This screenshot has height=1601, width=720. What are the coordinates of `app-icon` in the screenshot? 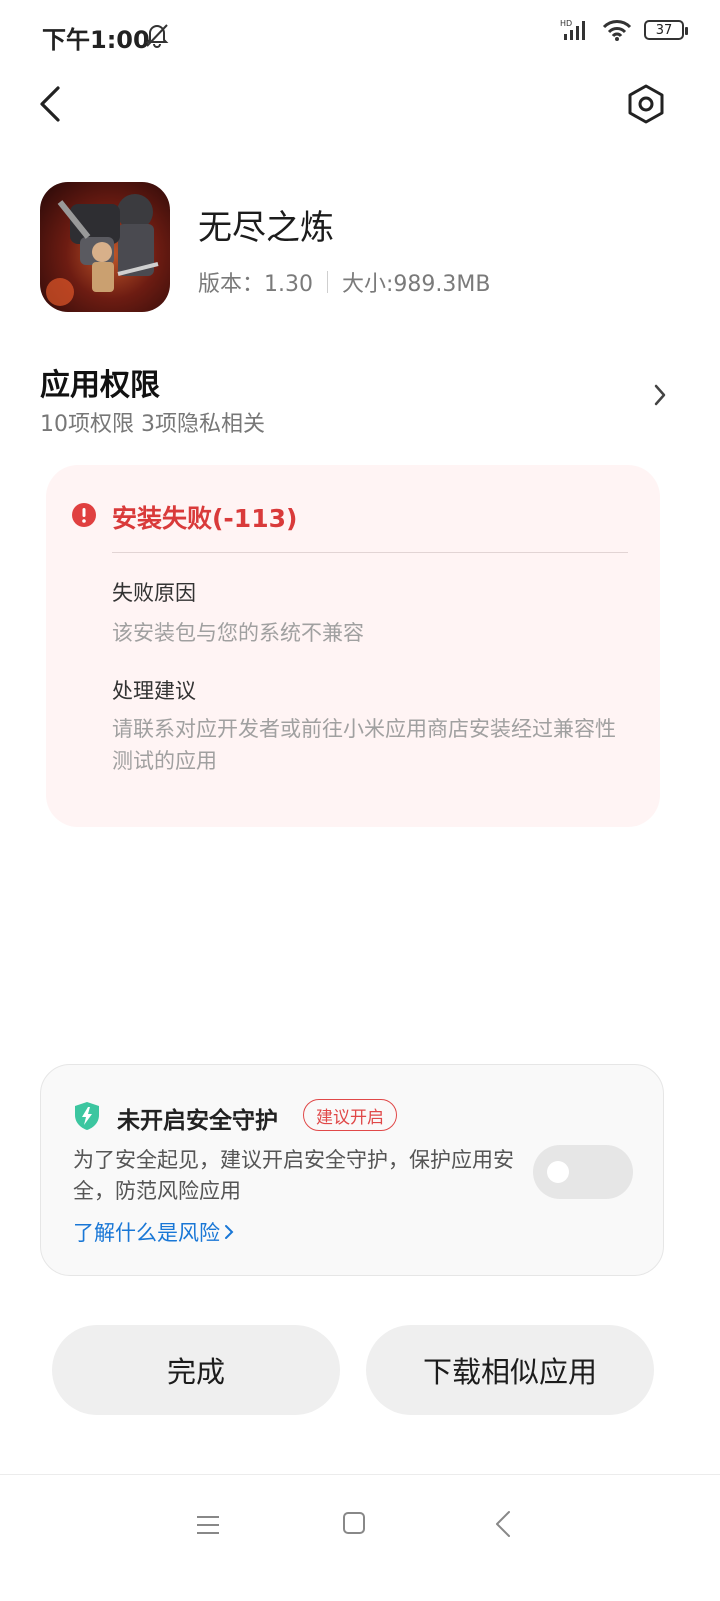 It's located at (105, 247).